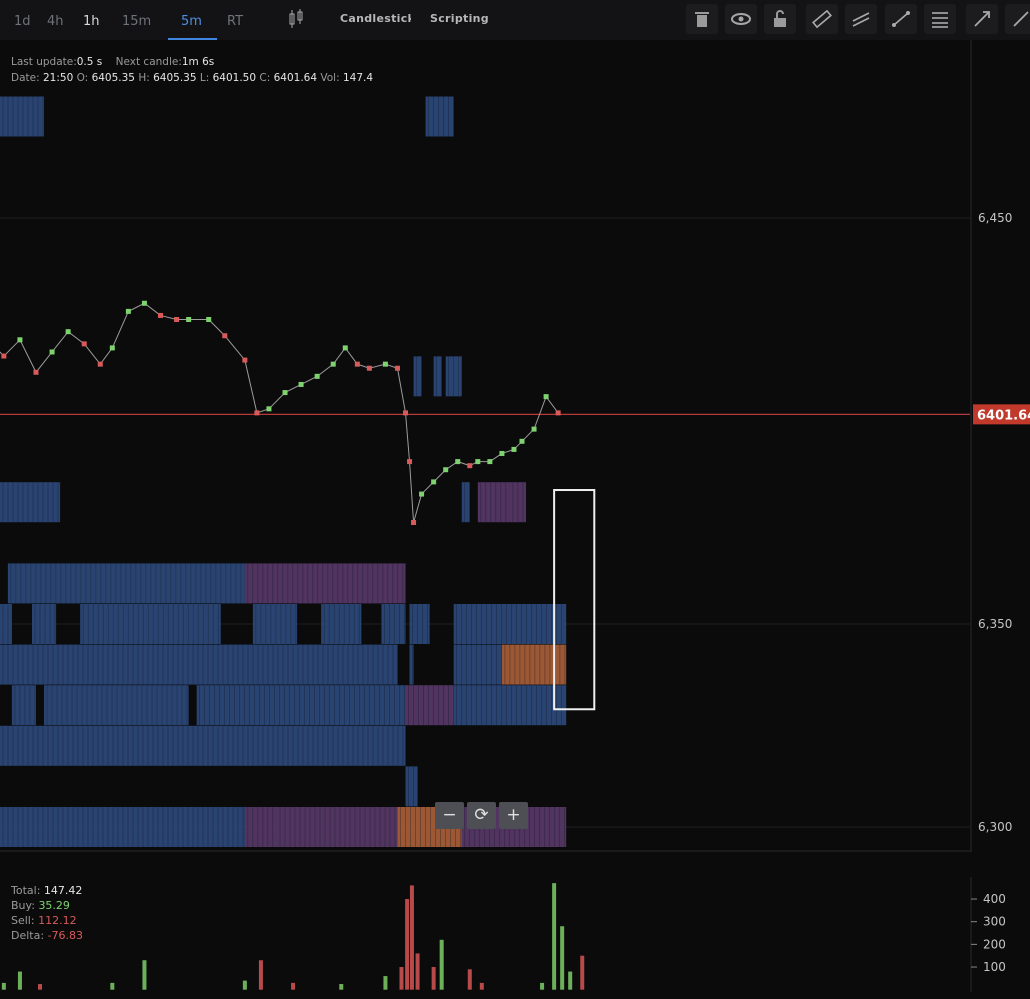 The width and height of the screenshot is (1030, 999). Describe the element at coordinates (148, 62) in the screenshot. I see `next-candle-label: Next candle:` at that location.